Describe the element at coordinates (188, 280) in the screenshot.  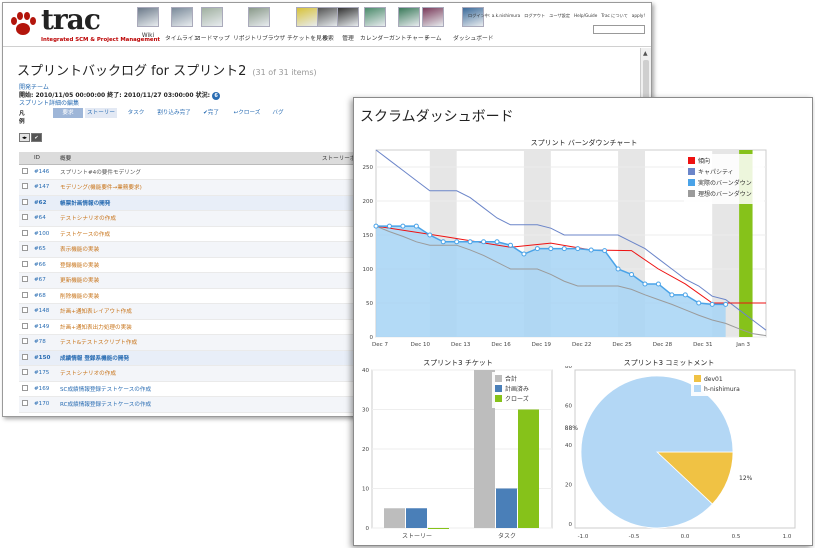
I see `cell-summary: 更新機能の実装` at that location.